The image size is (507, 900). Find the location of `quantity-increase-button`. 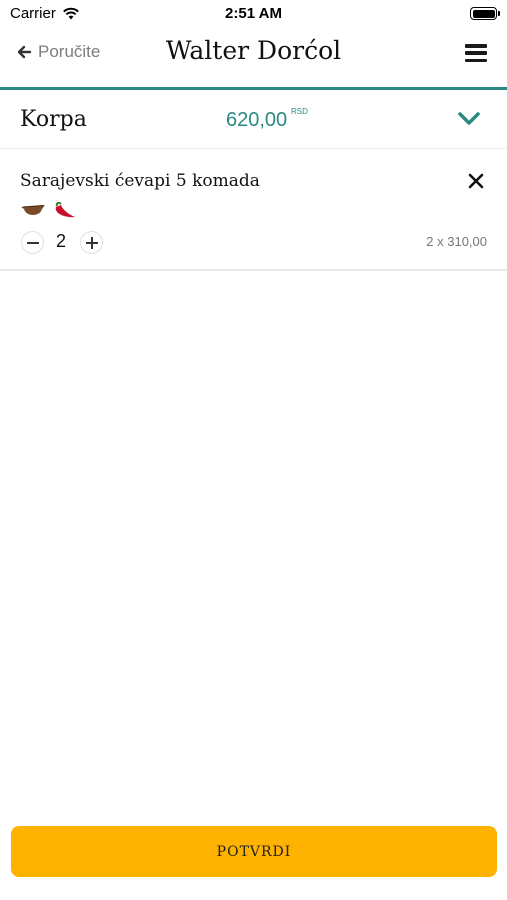

quantity-increase-button is located at coordinates (91, 242).